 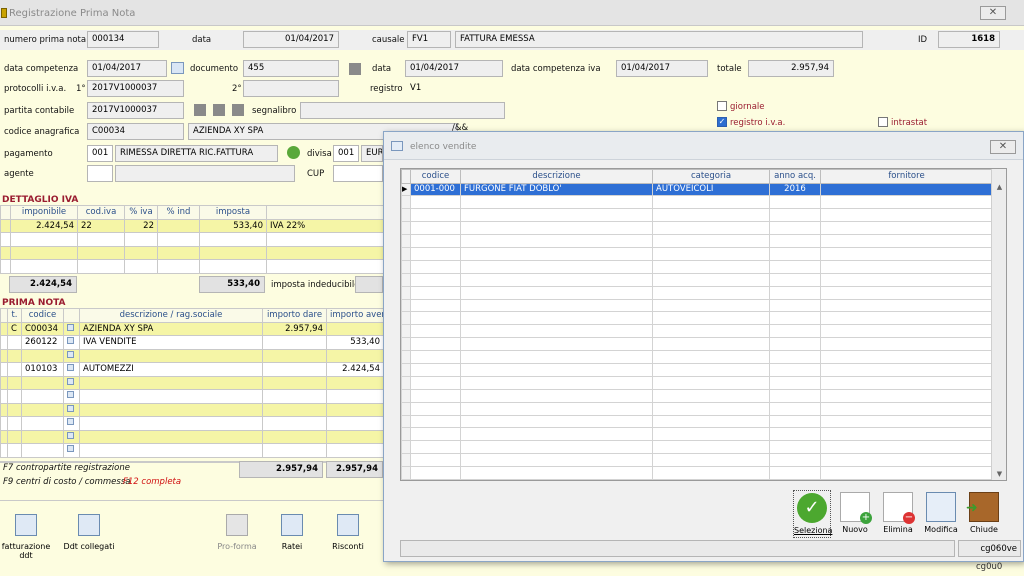 I want to click on data-field: 01/04/2017, so click(x=291, y=39).